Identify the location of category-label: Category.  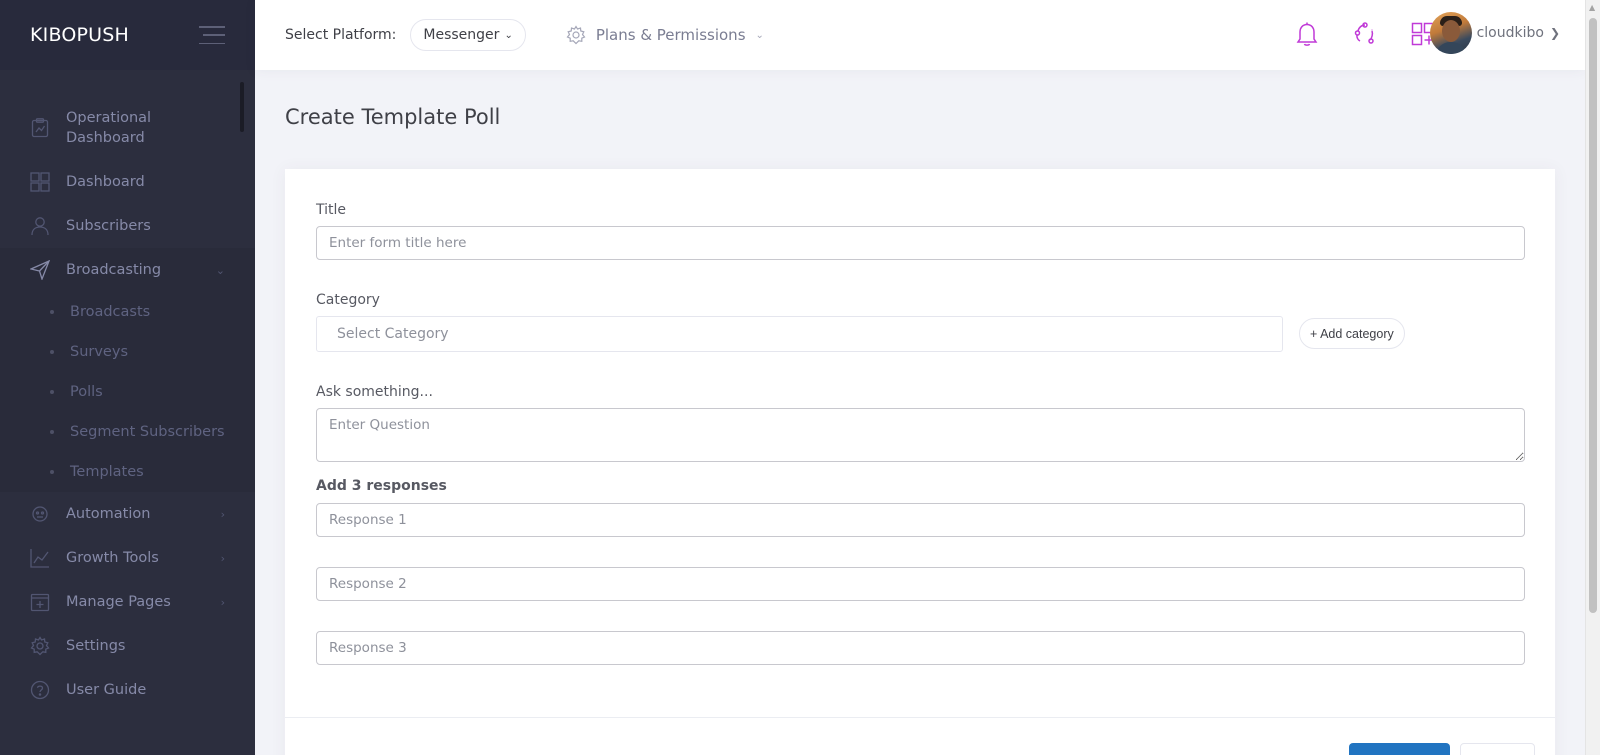
(348, 300).